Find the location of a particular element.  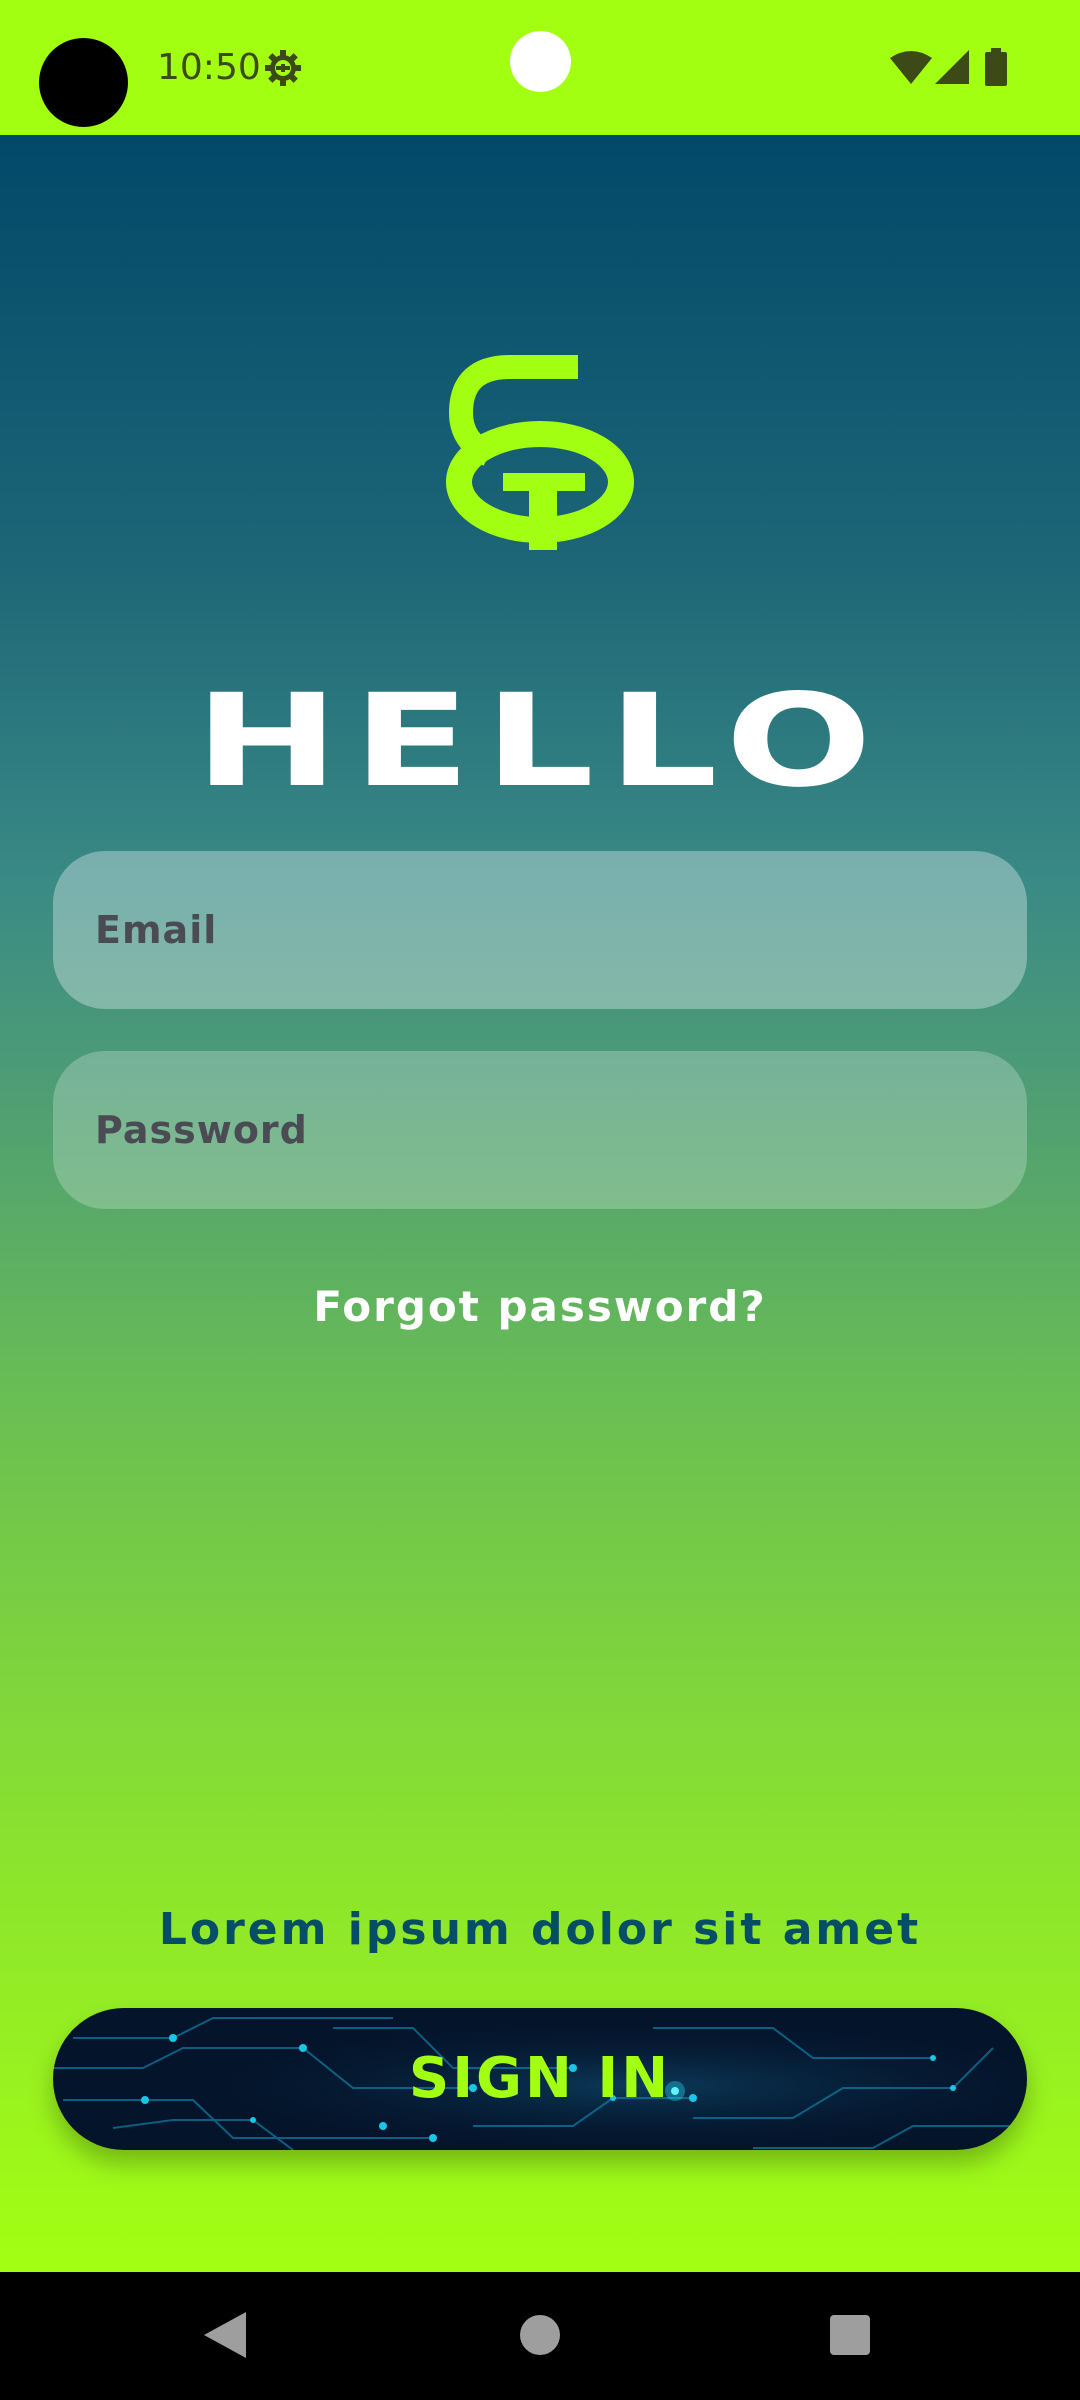

page-title: HELLO is located at coordinates (540, 741).